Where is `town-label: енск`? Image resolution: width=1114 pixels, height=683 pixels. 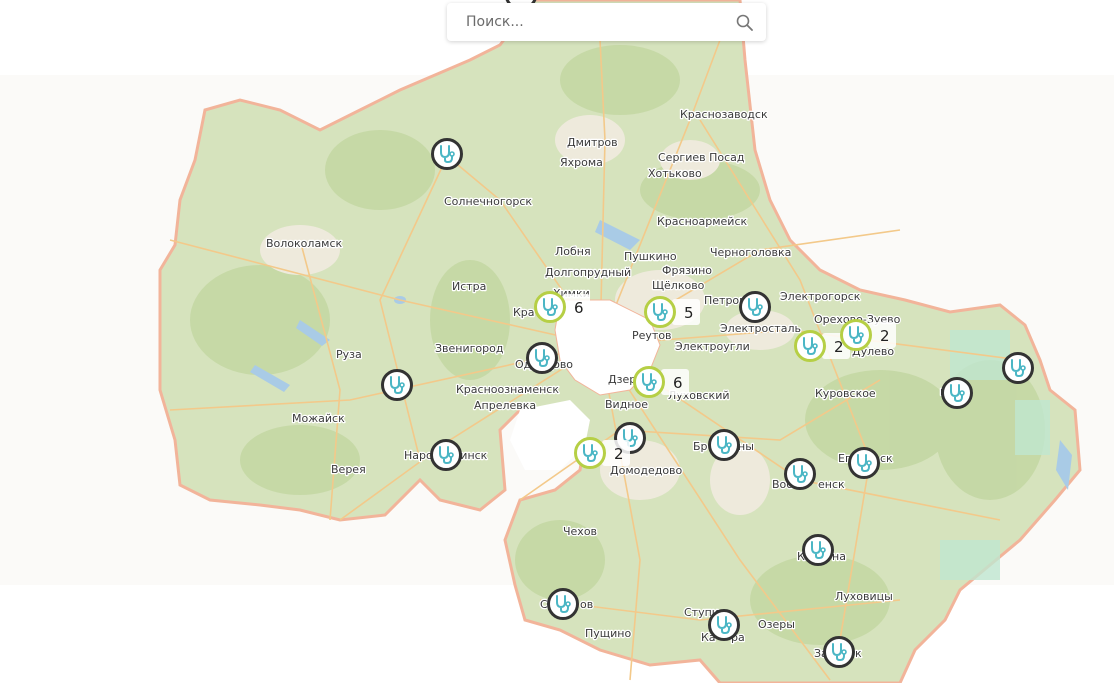
town-label: енск is located at coordinates (831, 484).